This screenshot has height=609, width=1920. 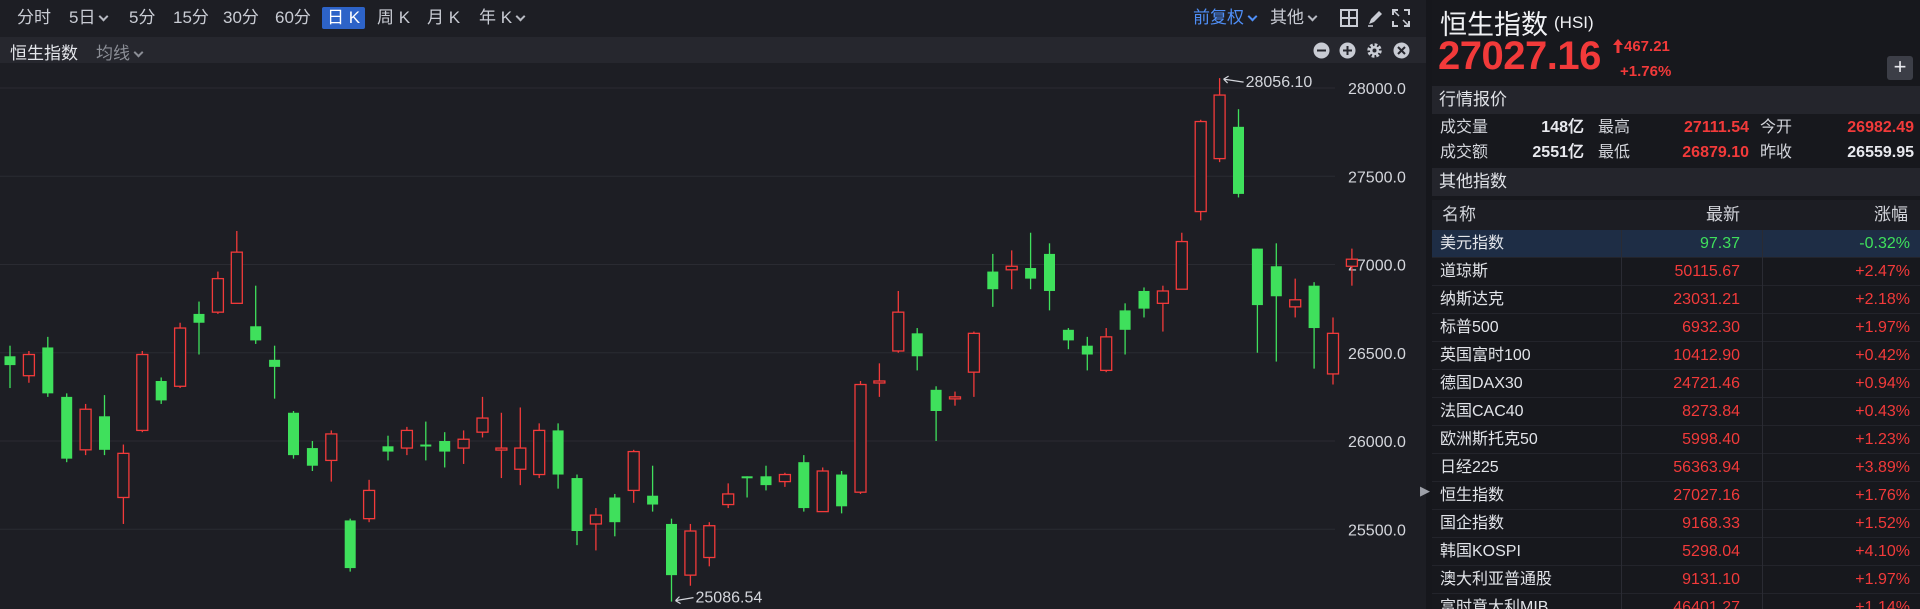 I want to click on index-row: 富时意大利MIB 46401.27 +1.14%, so click(x=1676, y=601).